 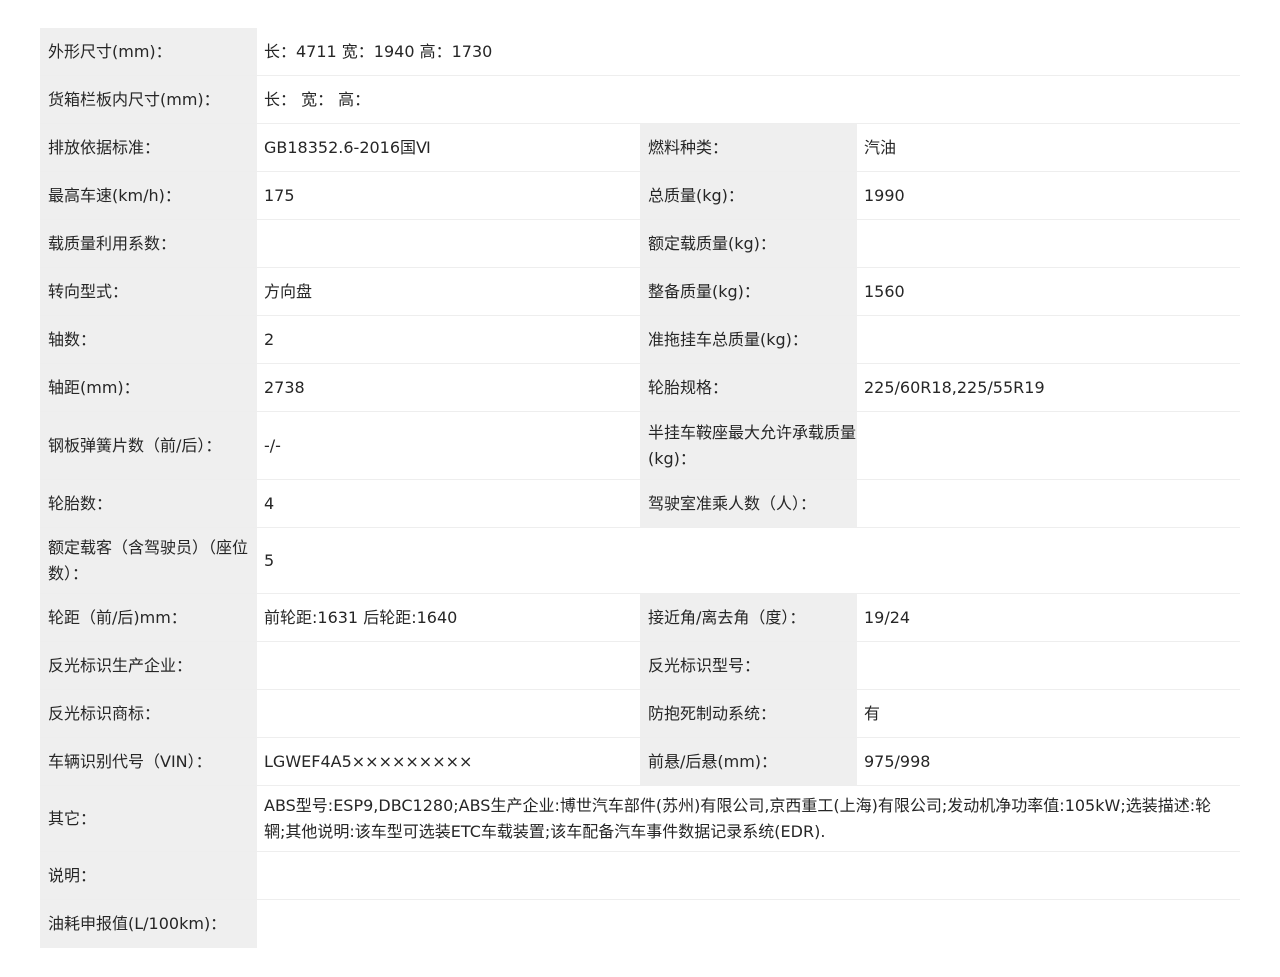 I want to click on field-value: 方向盘, so click(x=448, y=291).